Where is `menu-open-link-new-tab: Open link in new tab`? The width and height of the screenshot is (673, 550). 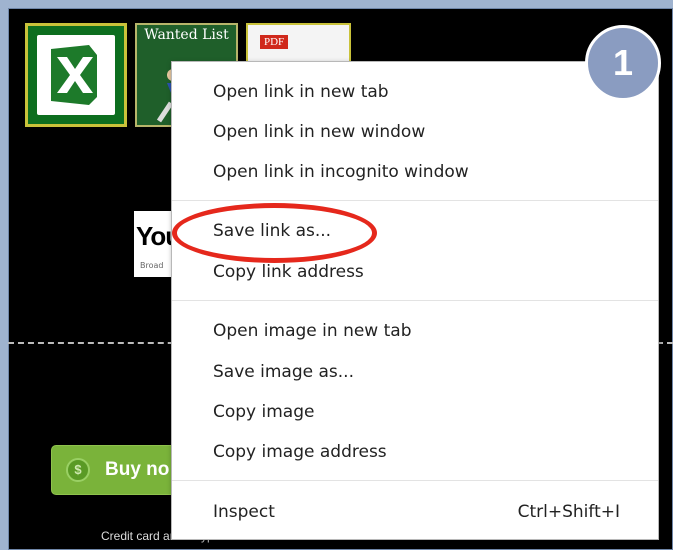 menu-open-link-new-tab: Open link in new tab is located at coordinates (415, 92).